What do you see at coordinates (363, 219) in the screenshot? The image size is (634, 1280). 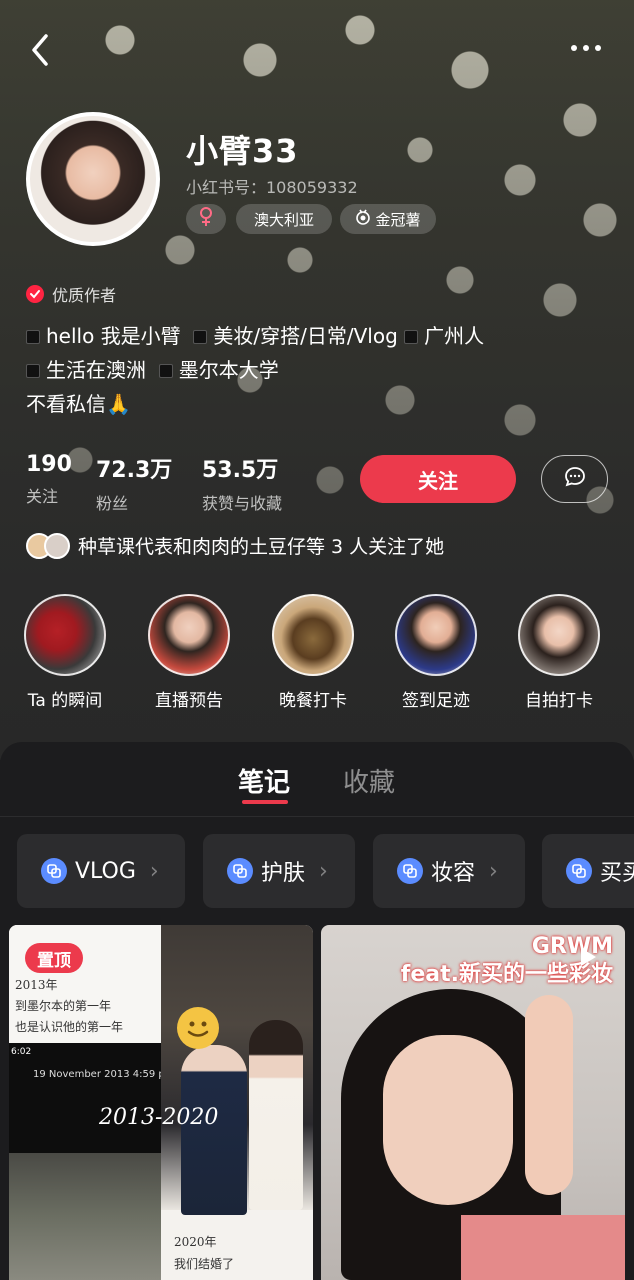 I see `medal-icon` at bounding box center [363, 219].